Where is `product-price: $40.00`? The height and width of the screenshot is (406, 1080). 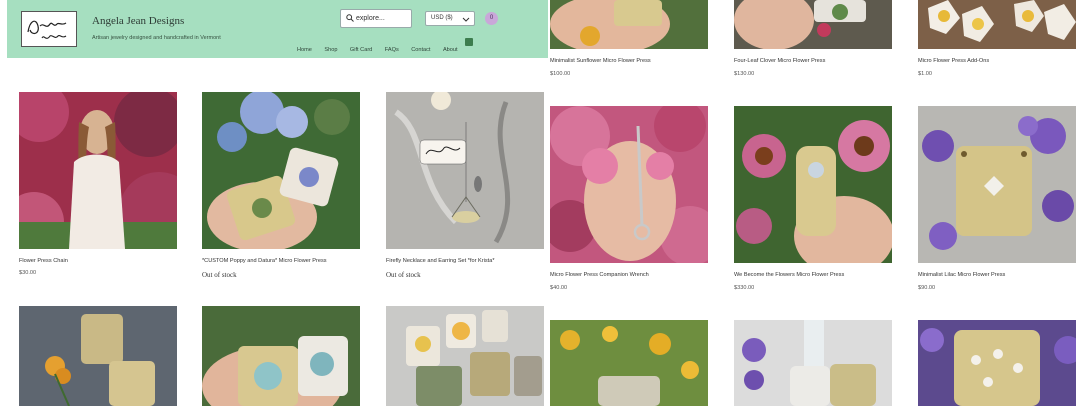
product-price: $40.00 is located at coordinates (559, 288).